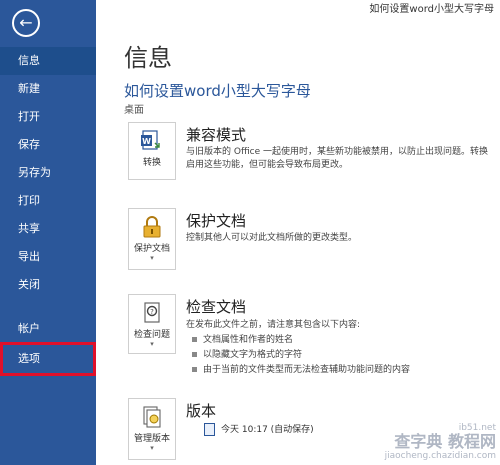 This screenshot has height=465, width=500. What do you see at coordinates (431, 9) in the screenshot?
I see `window-title: 如何设置word小型大写字母` at bounding box center [431, 9].